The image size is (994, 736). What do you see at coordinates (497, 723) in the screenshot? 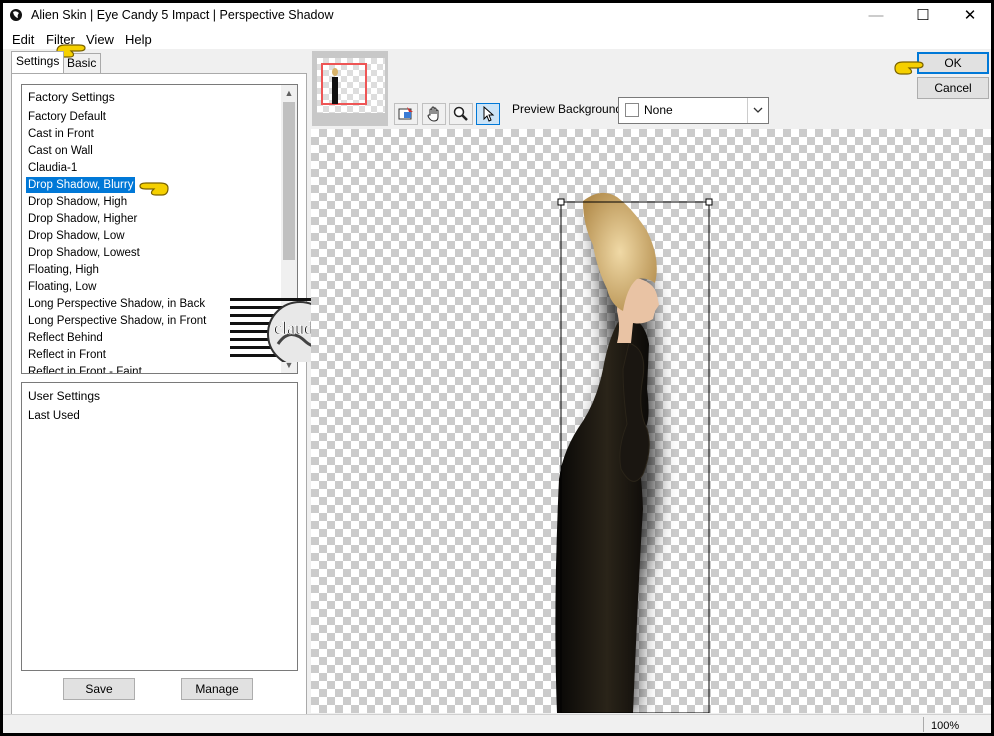
I see `status-bar: 100%` at bounding box center [497, 723].